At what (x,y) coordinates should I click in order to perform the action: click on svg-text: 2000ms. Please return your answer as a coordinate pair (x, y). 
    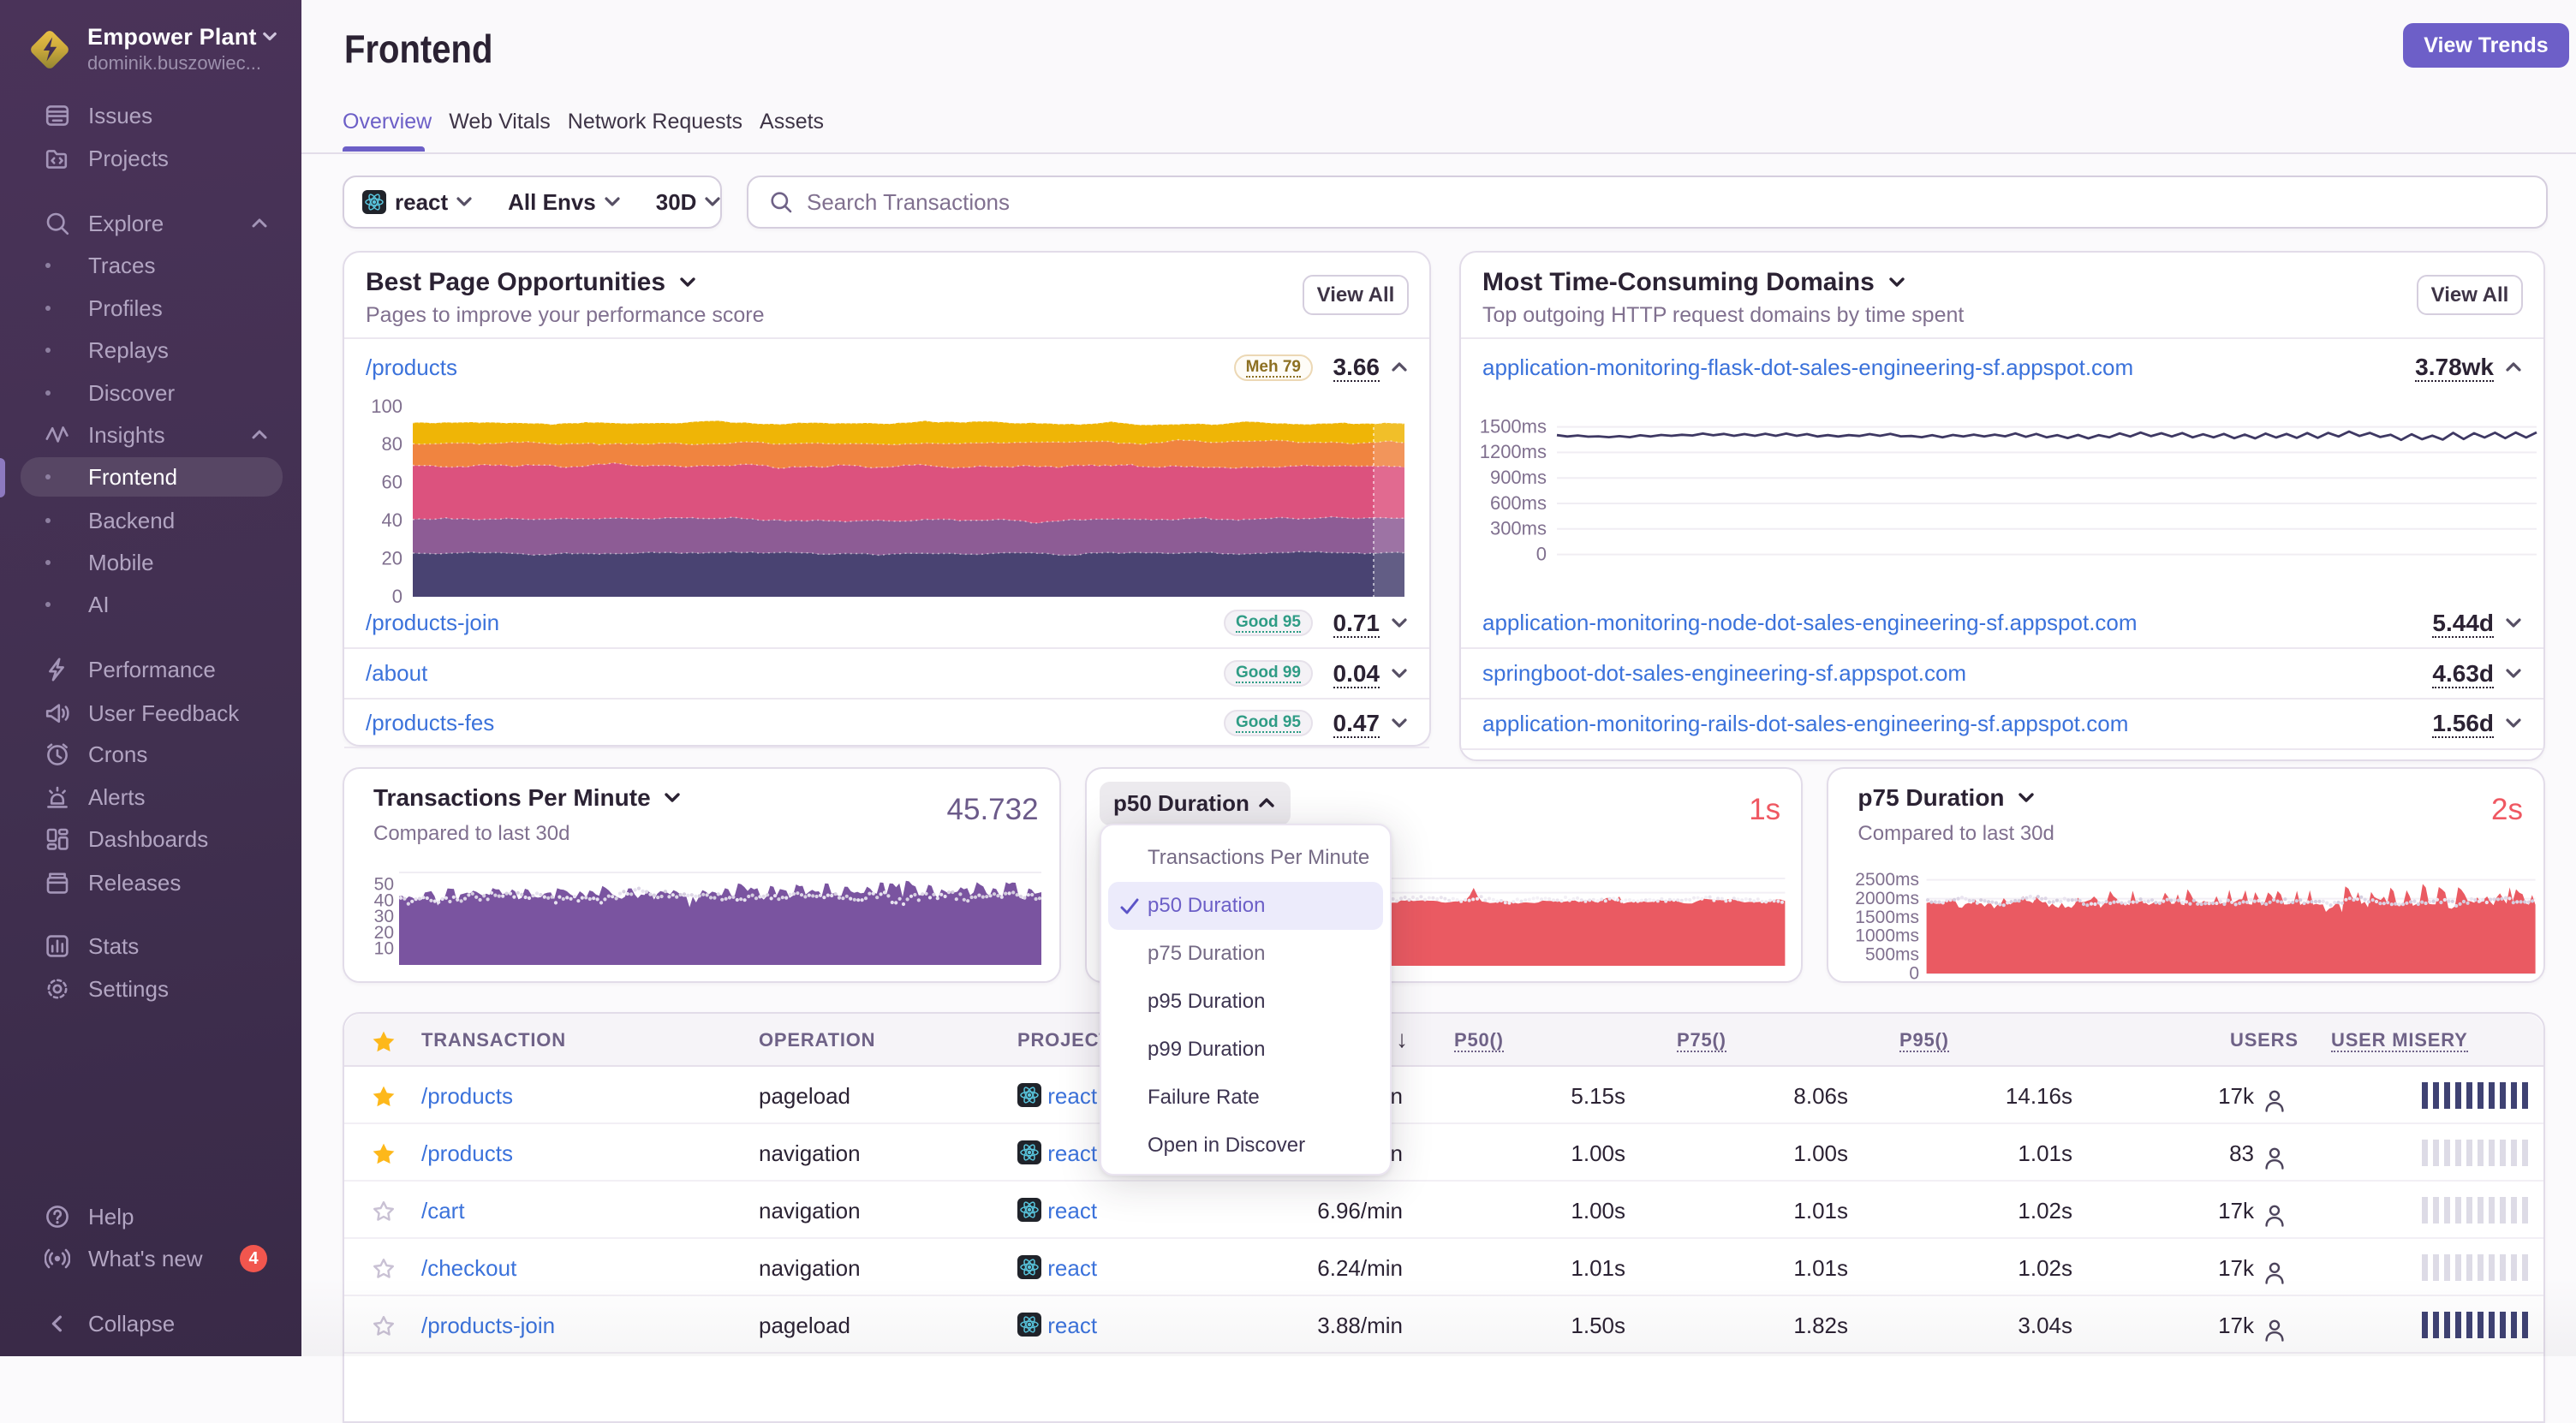
    Looking at the image, I should click on (1888, 898).